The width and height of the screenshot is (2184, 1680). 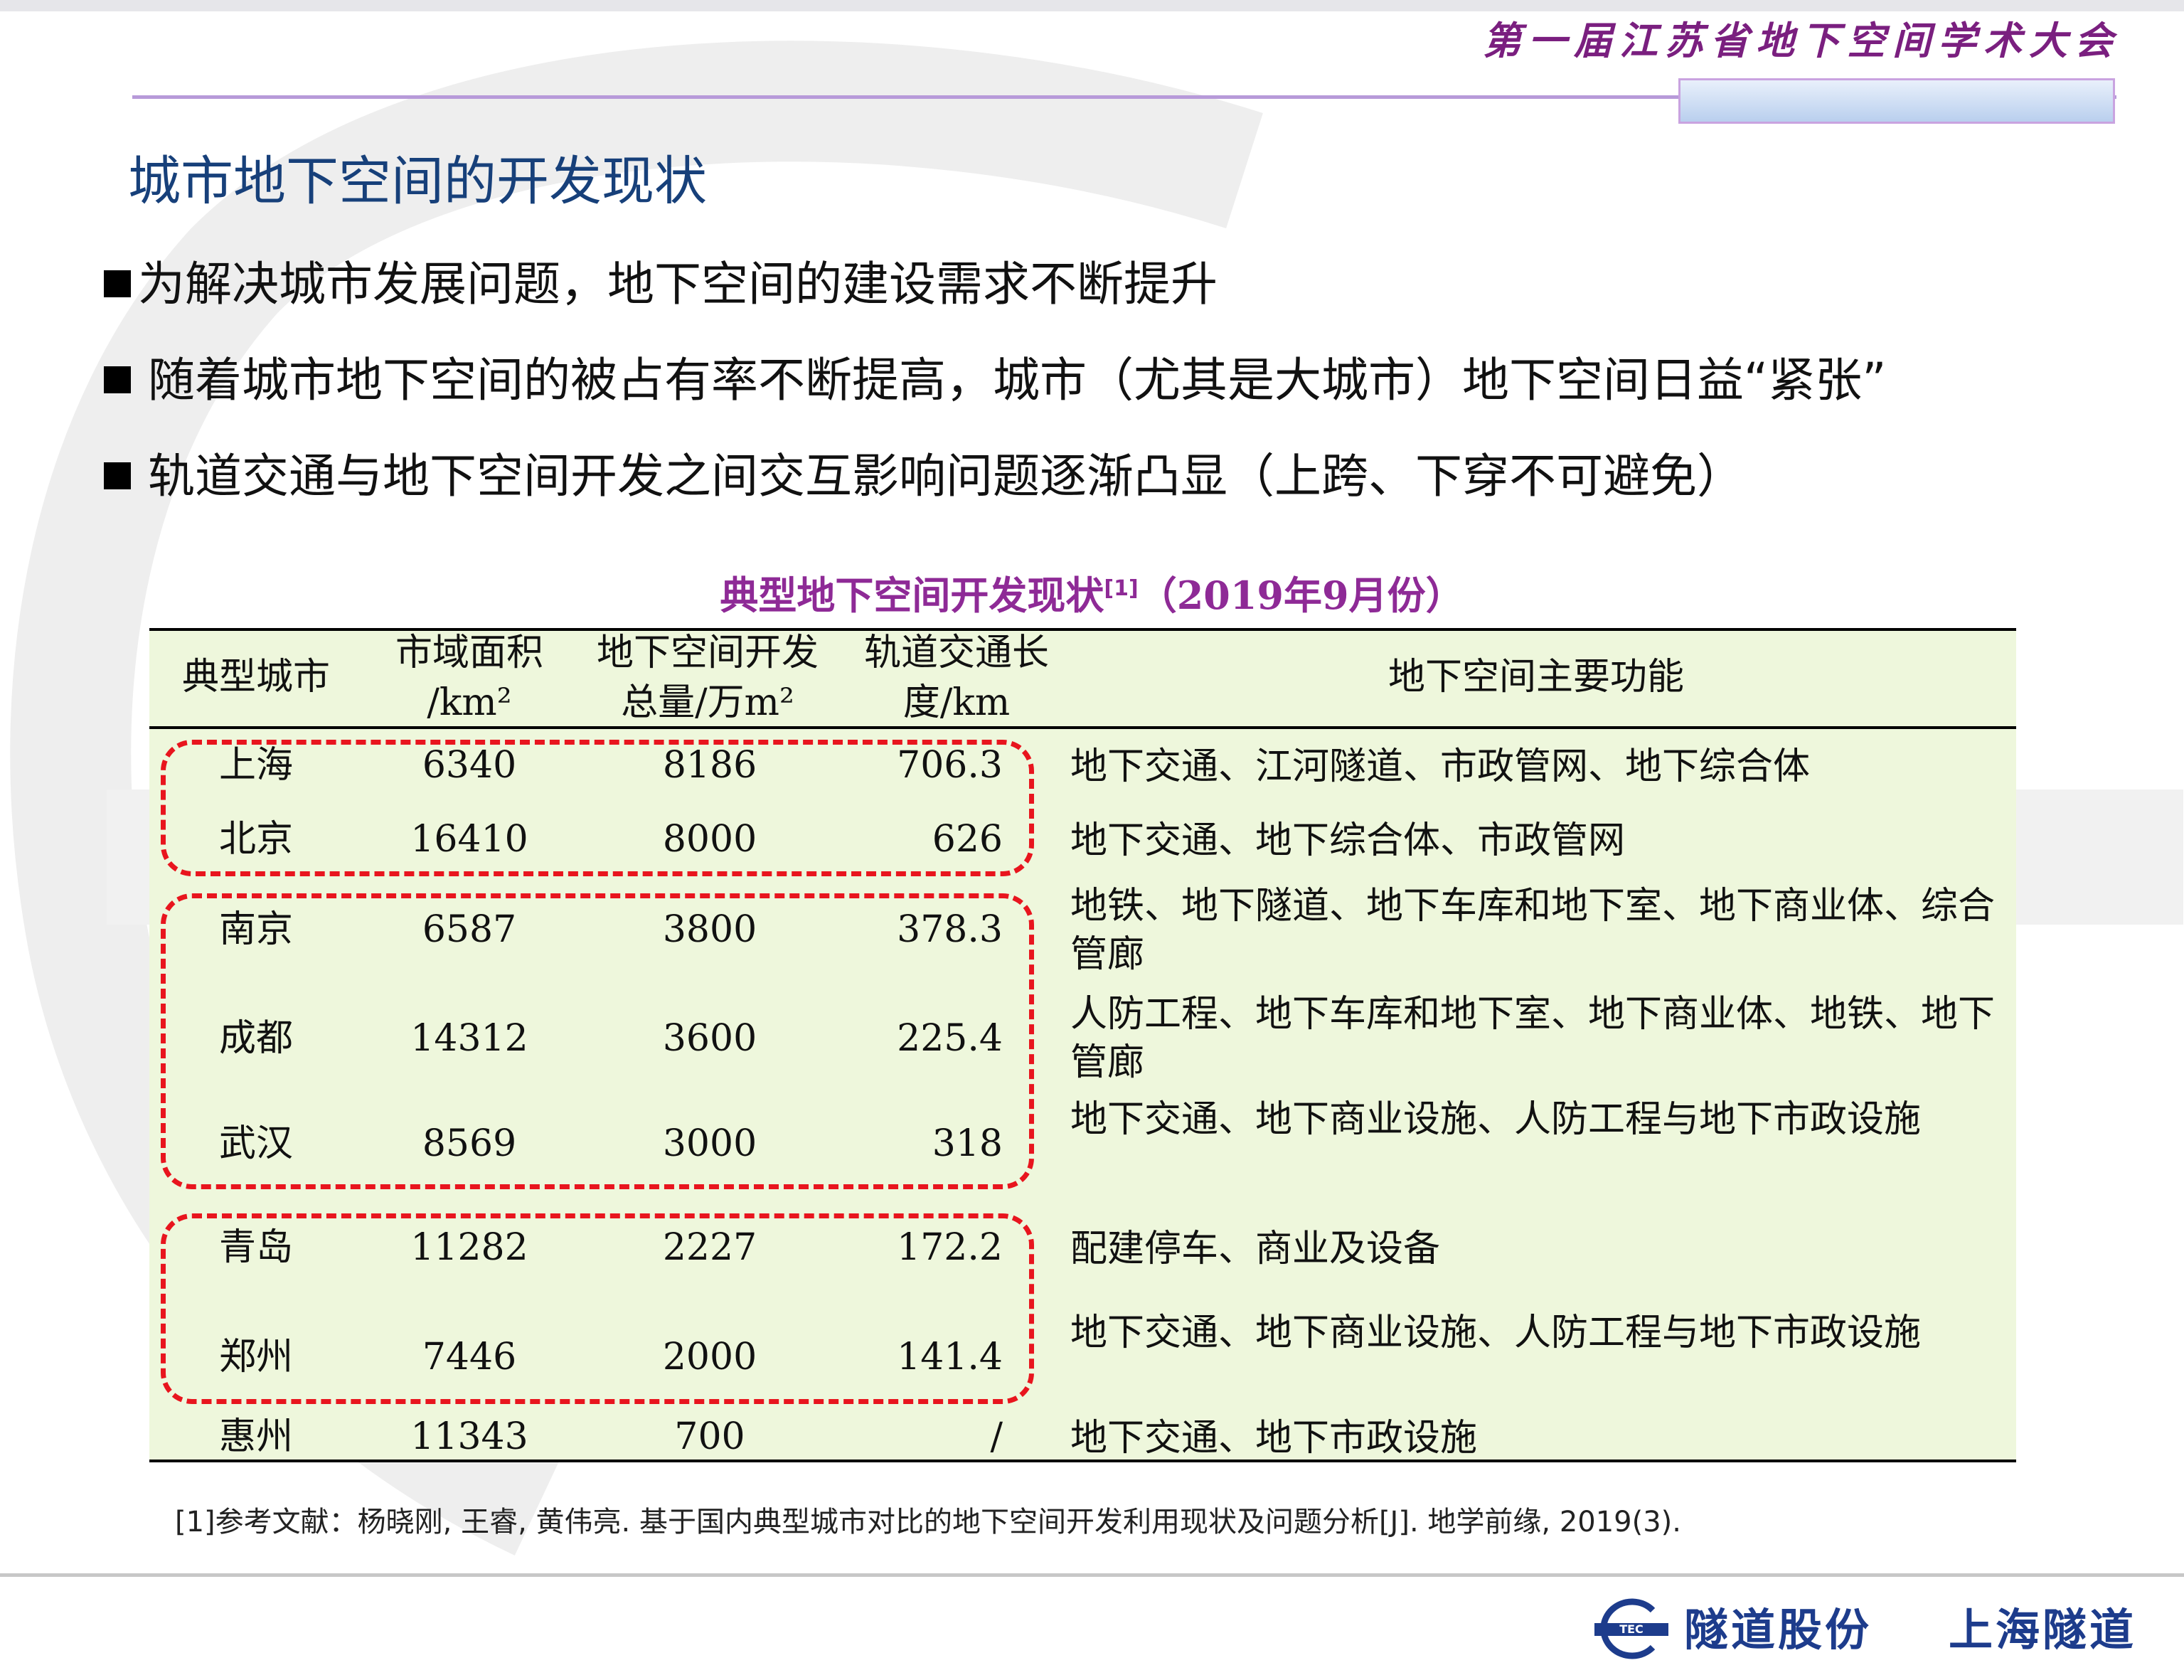 What do you see at coordinates (469, 1436) in the screenshot?
I see `table-cell-area: 11343` at bounding box center [469, 1436].